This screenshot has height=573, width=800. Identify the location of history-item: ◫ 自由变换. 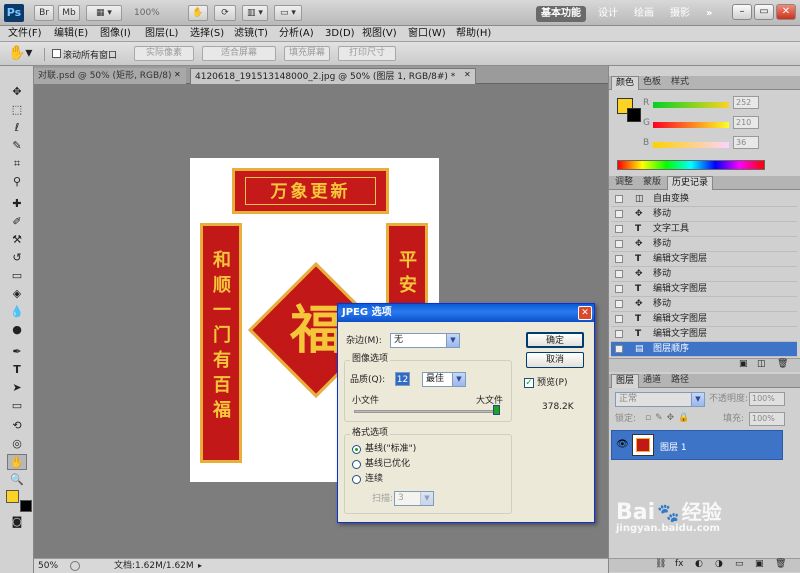
(704, 199).